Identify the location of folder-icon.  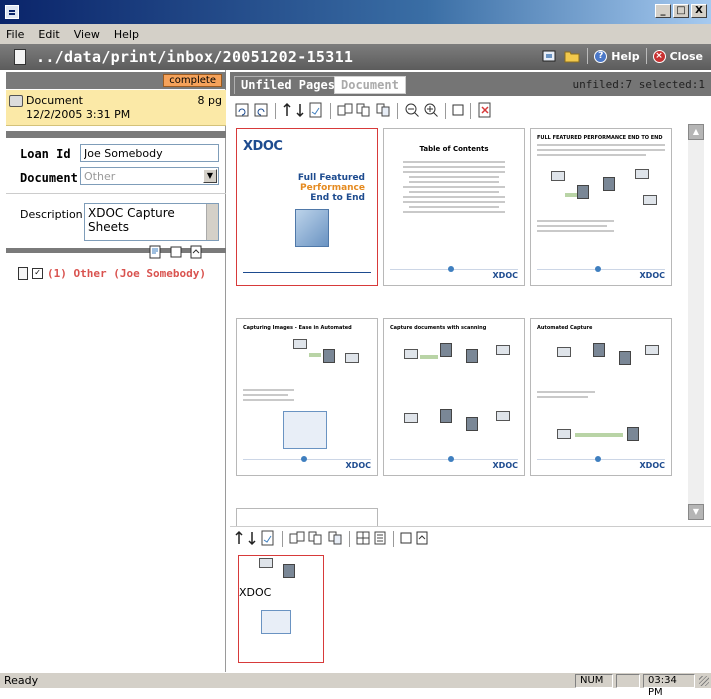
(572, 56).